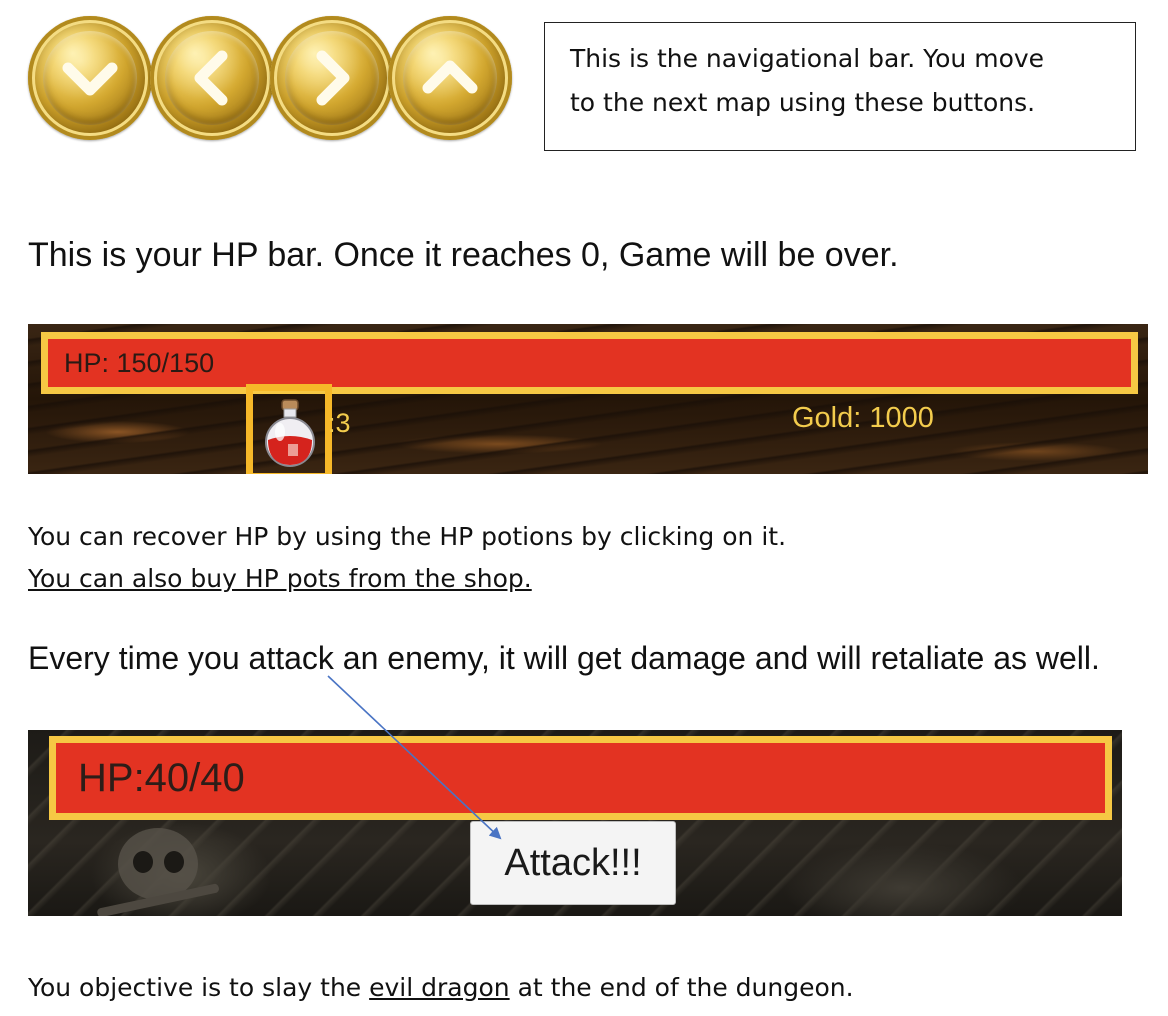 This screenshot has height=1016, width=1168. What do you see at coordinates (588, 399) in the screenshot?
I see `player-status-panel: HP: 150/150 :3 Gold: 1000` at bounding box center [588, 399].